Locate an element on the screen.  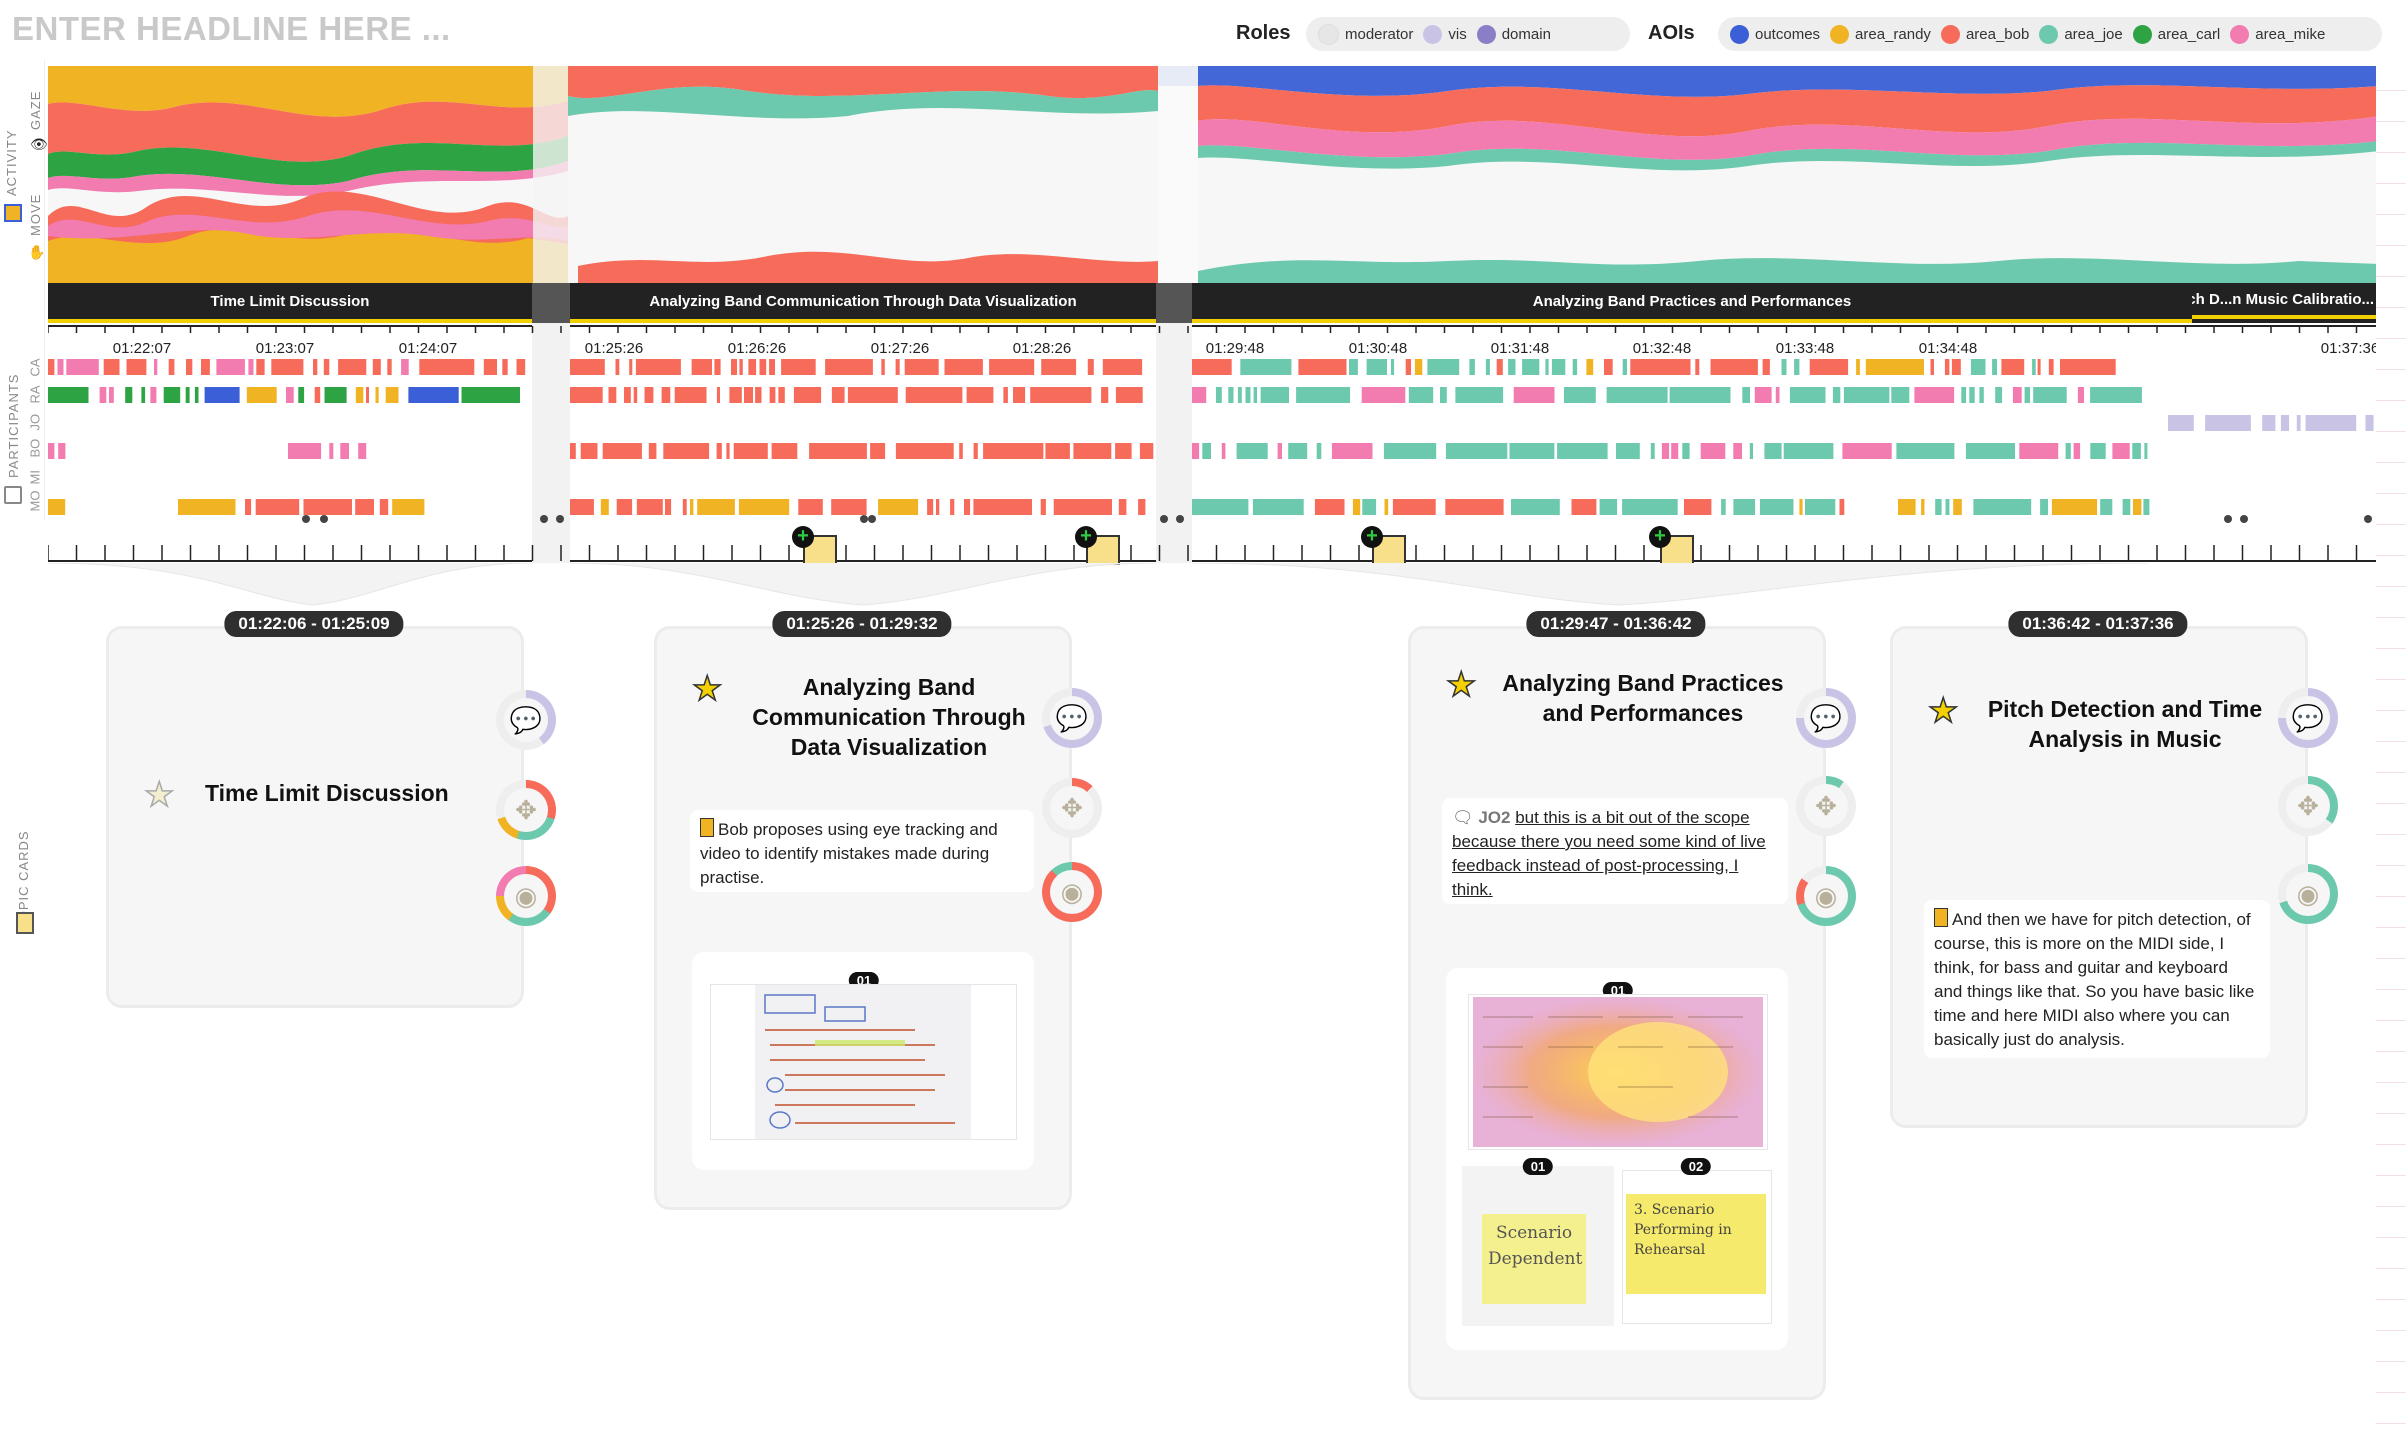
aoi-area-joe: area_joe is located at coordinates (2081, 34).